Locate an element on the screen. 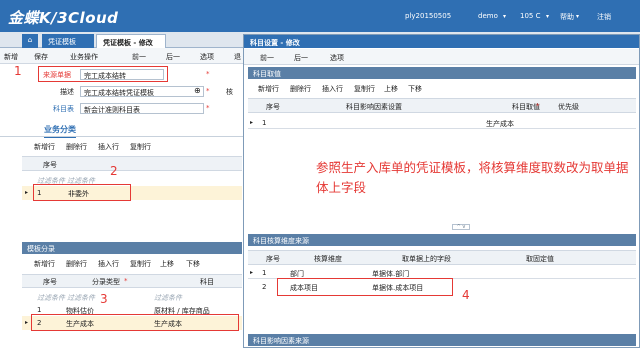  annotation-3: 3 is located at coordinates (104, 299).